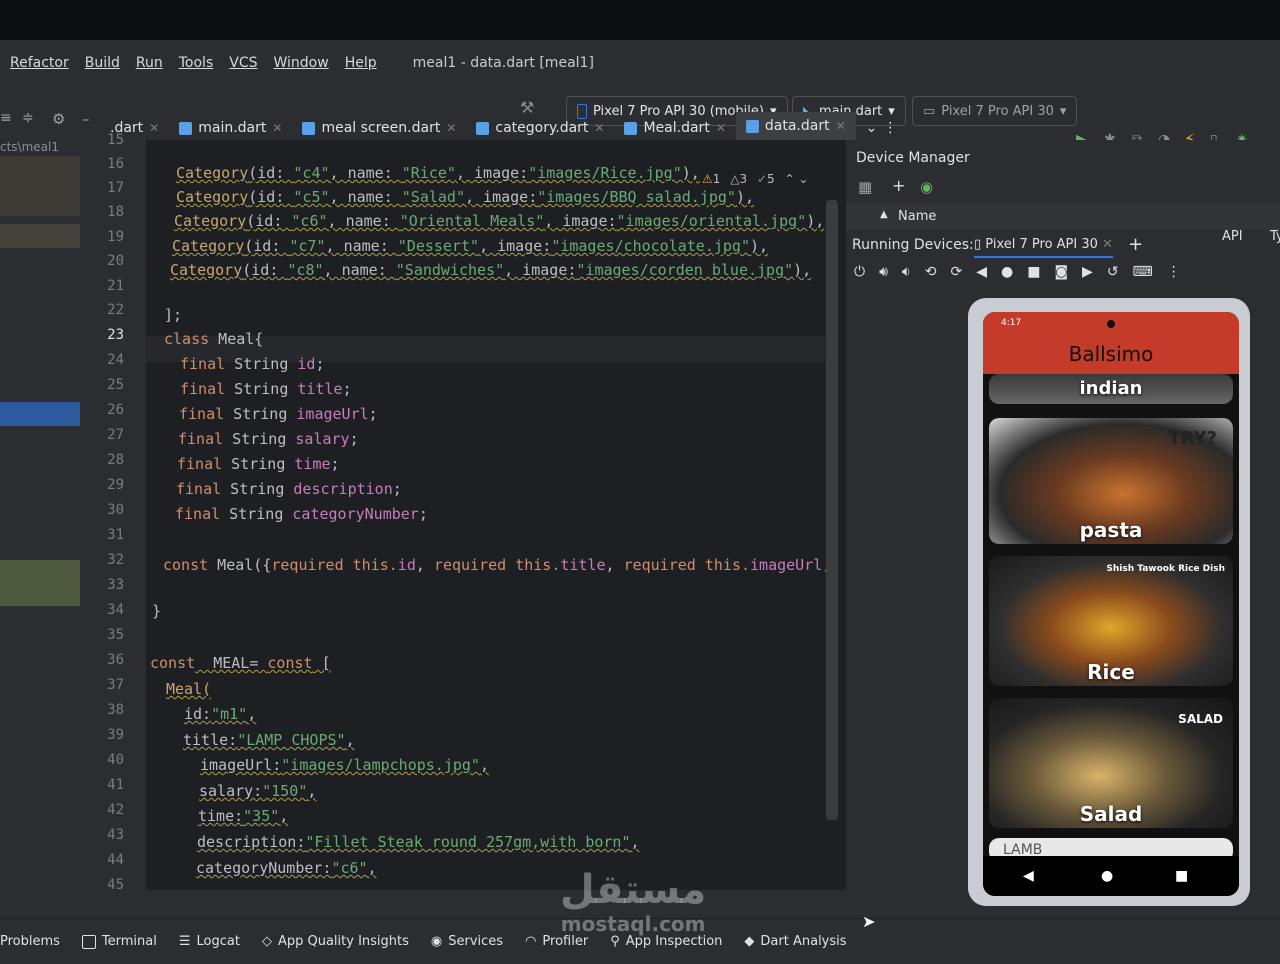 The height and width of the screenshot is (964, 1280). I want to click on line-number: 29, so click(115, 485).